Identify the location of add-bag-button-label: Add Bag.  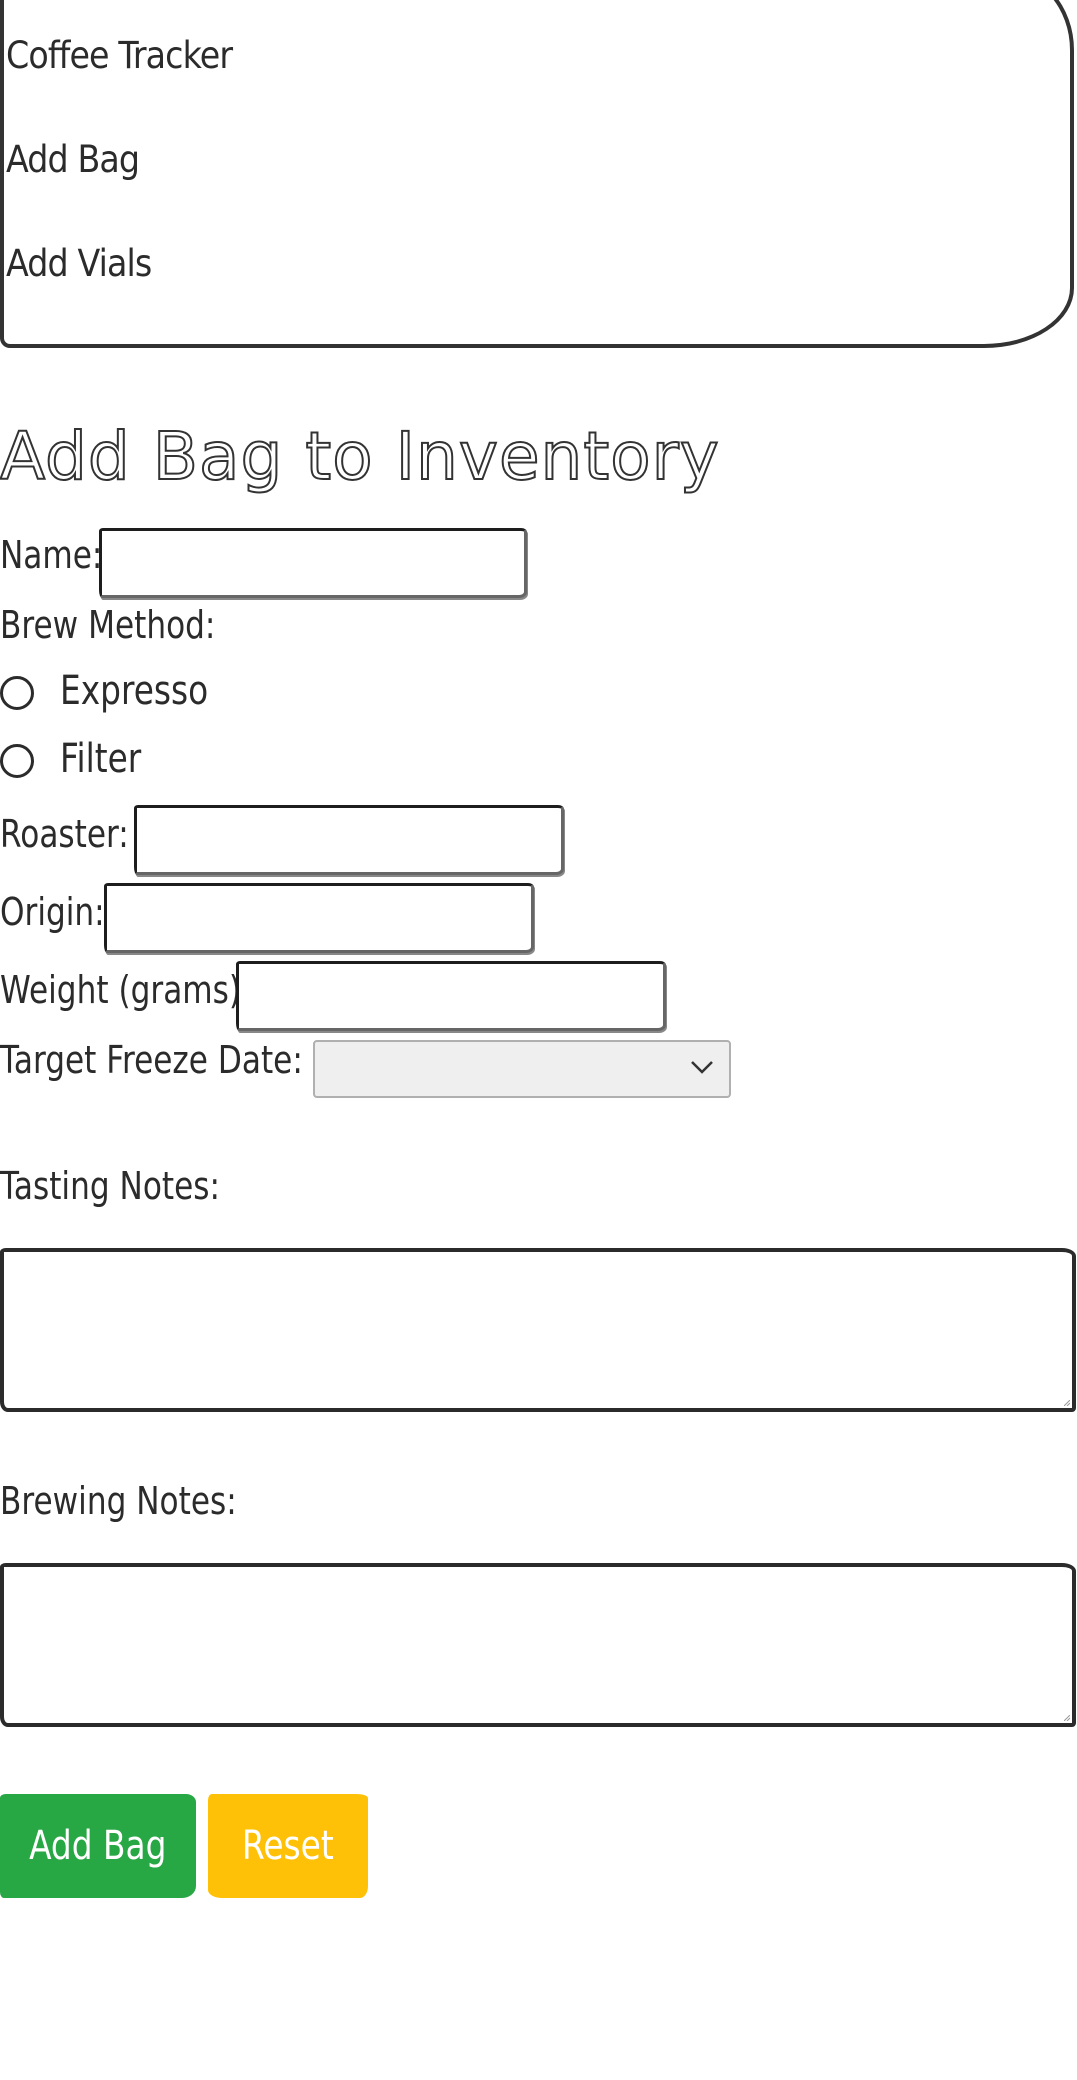
(98, 1846).